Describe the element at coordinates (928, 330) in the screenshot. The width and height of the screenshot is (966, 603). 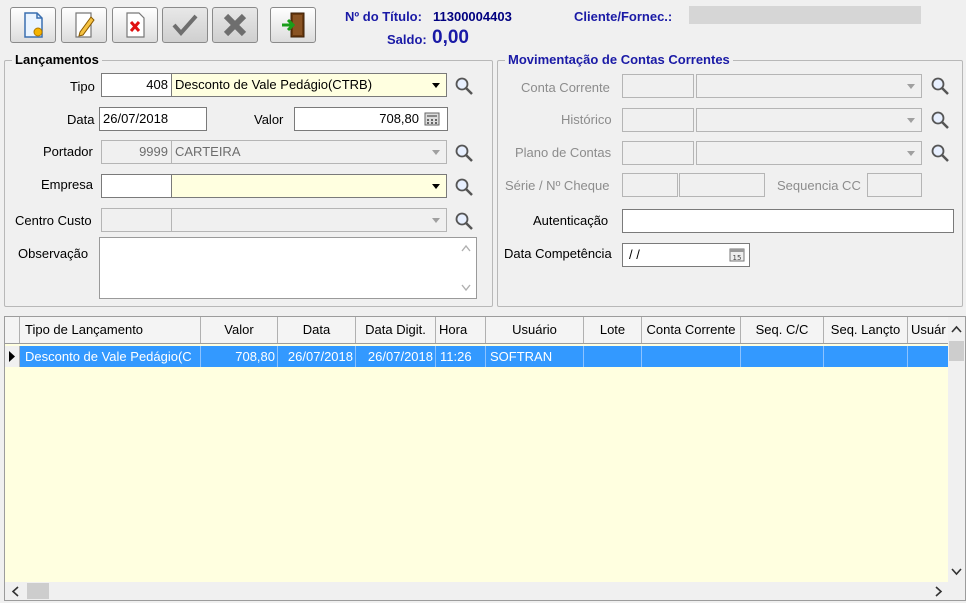
I see `col-usuario-2: Usuár` at that location.